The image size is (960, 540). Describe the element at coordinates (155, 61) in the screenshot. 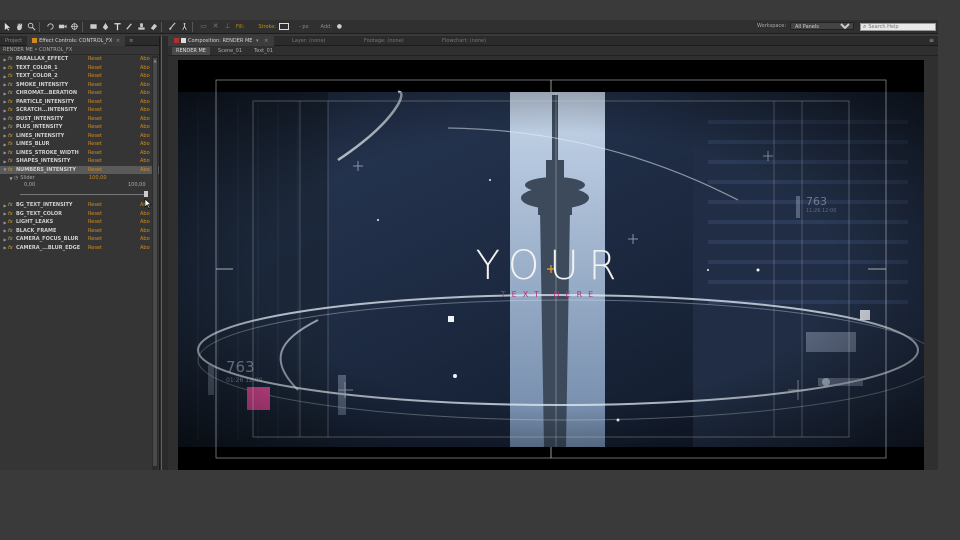

I see `scroll-up-arrow-icon: ▲` at that location.